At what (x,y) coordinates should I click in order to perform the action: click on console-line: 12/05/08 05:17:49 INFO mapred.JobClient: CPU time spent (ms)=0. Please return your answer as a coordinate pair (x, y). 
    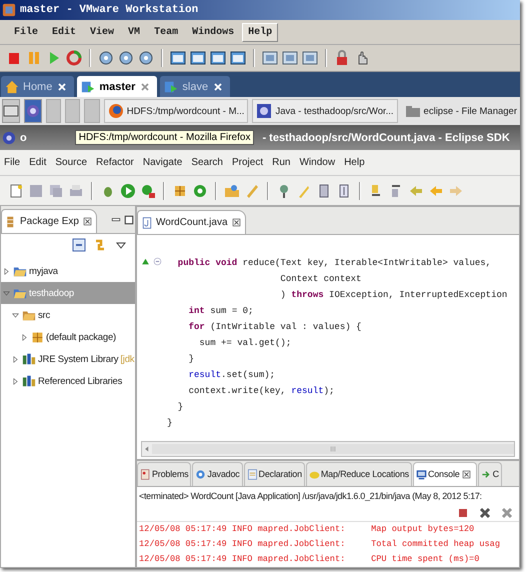
    Looking at the image, I should click on (309, 559).